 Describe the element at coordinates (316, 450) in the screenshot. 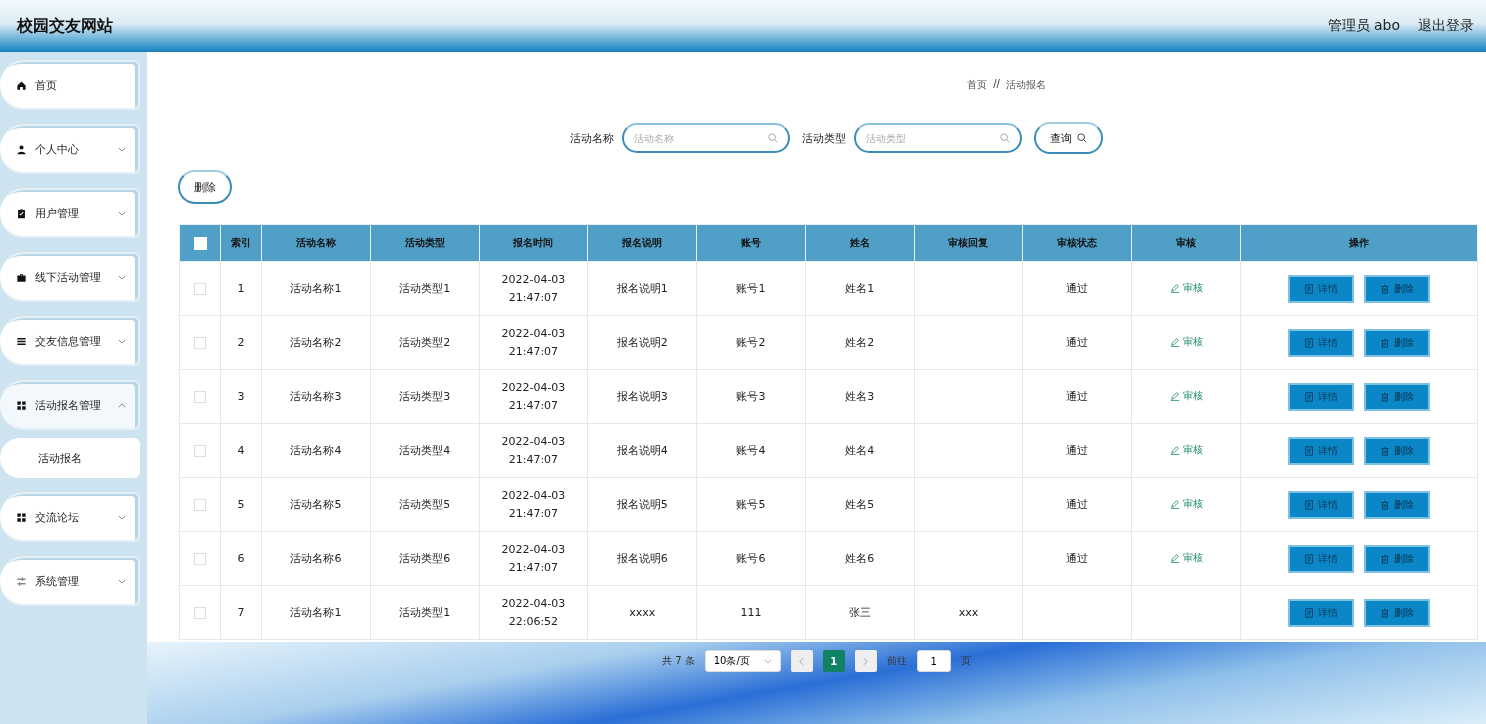

I see `table-cell: 活动名称4` at that location.